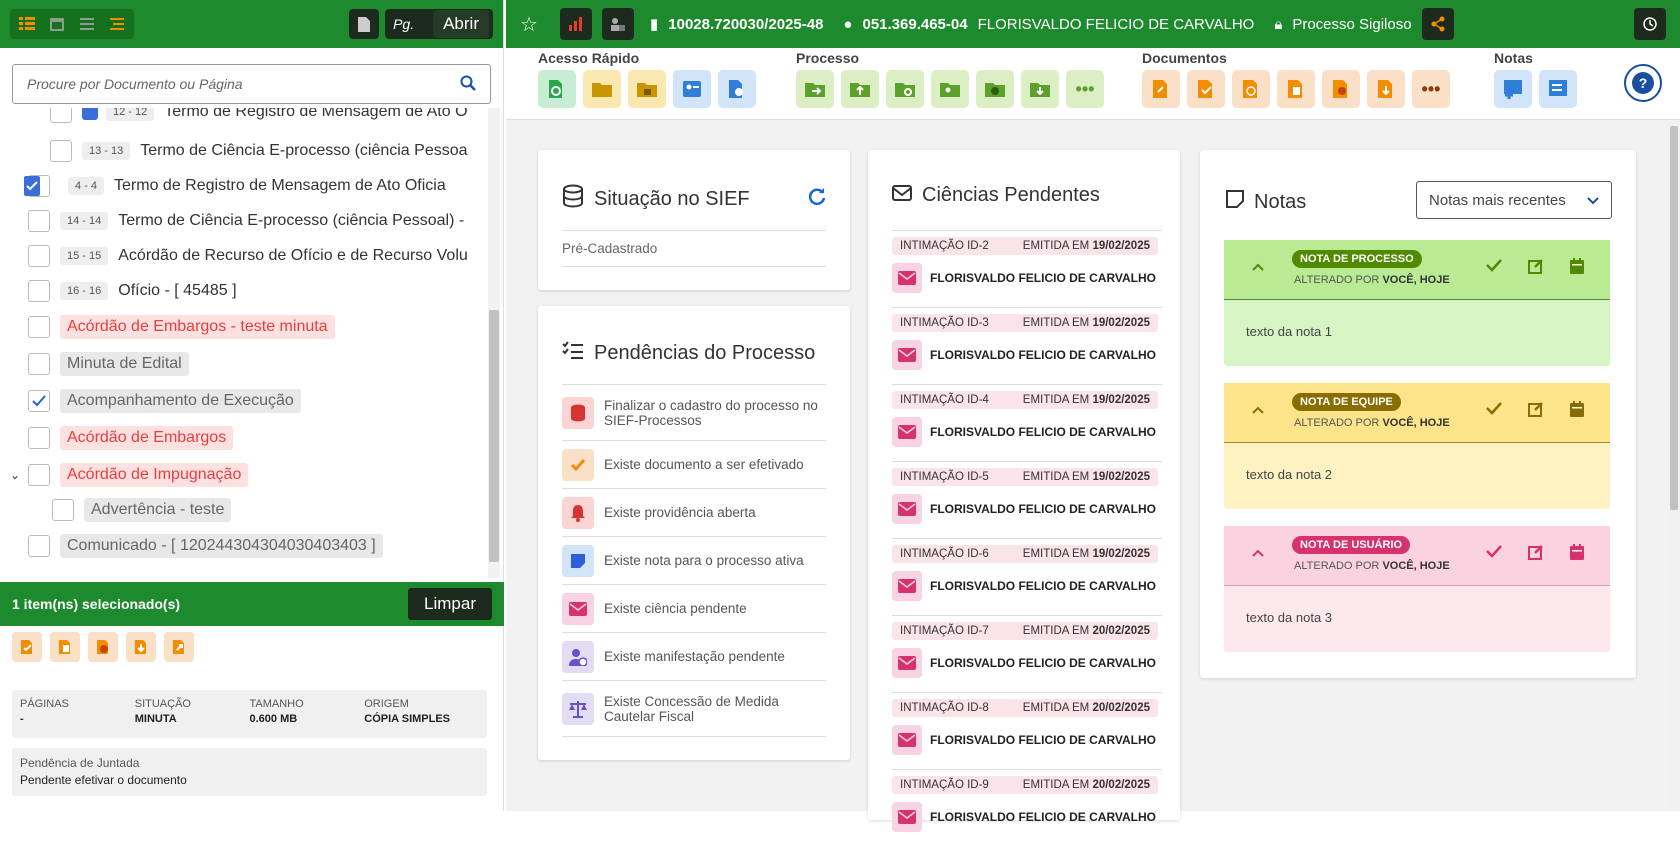 This screenshot has height=846, width=1680. I want to click on attach-doc-icon, so click(1161, 89).